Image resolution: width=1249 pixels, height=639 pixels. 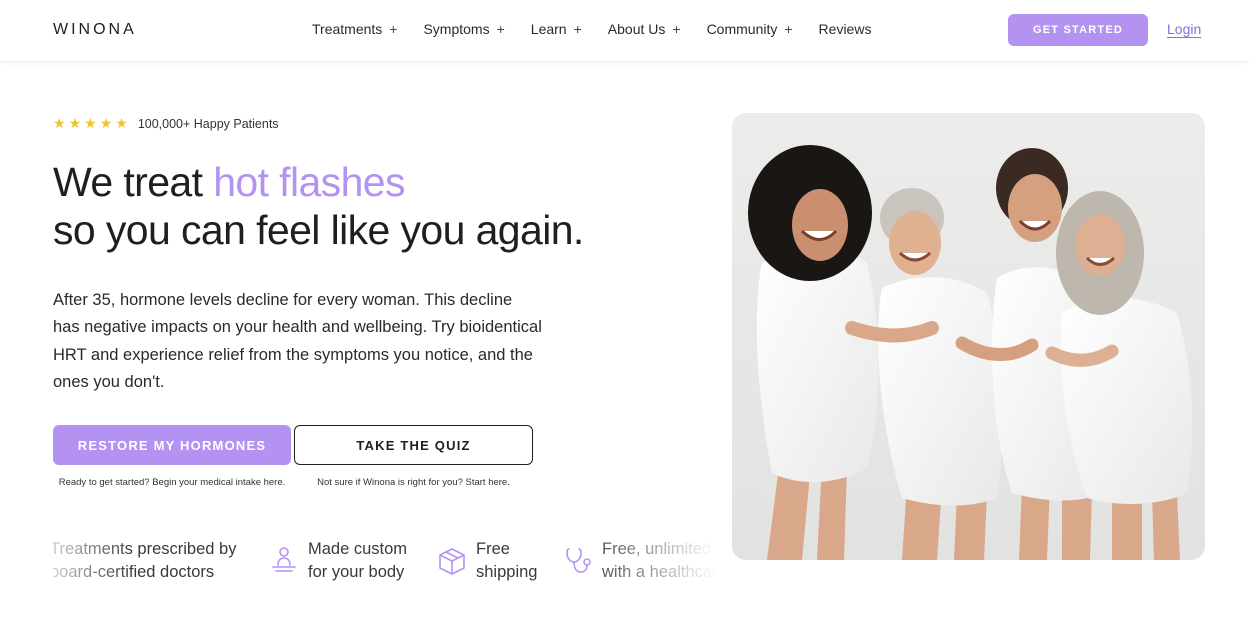 I want to click on stethoscope-icon, so click(x=578, y=561).